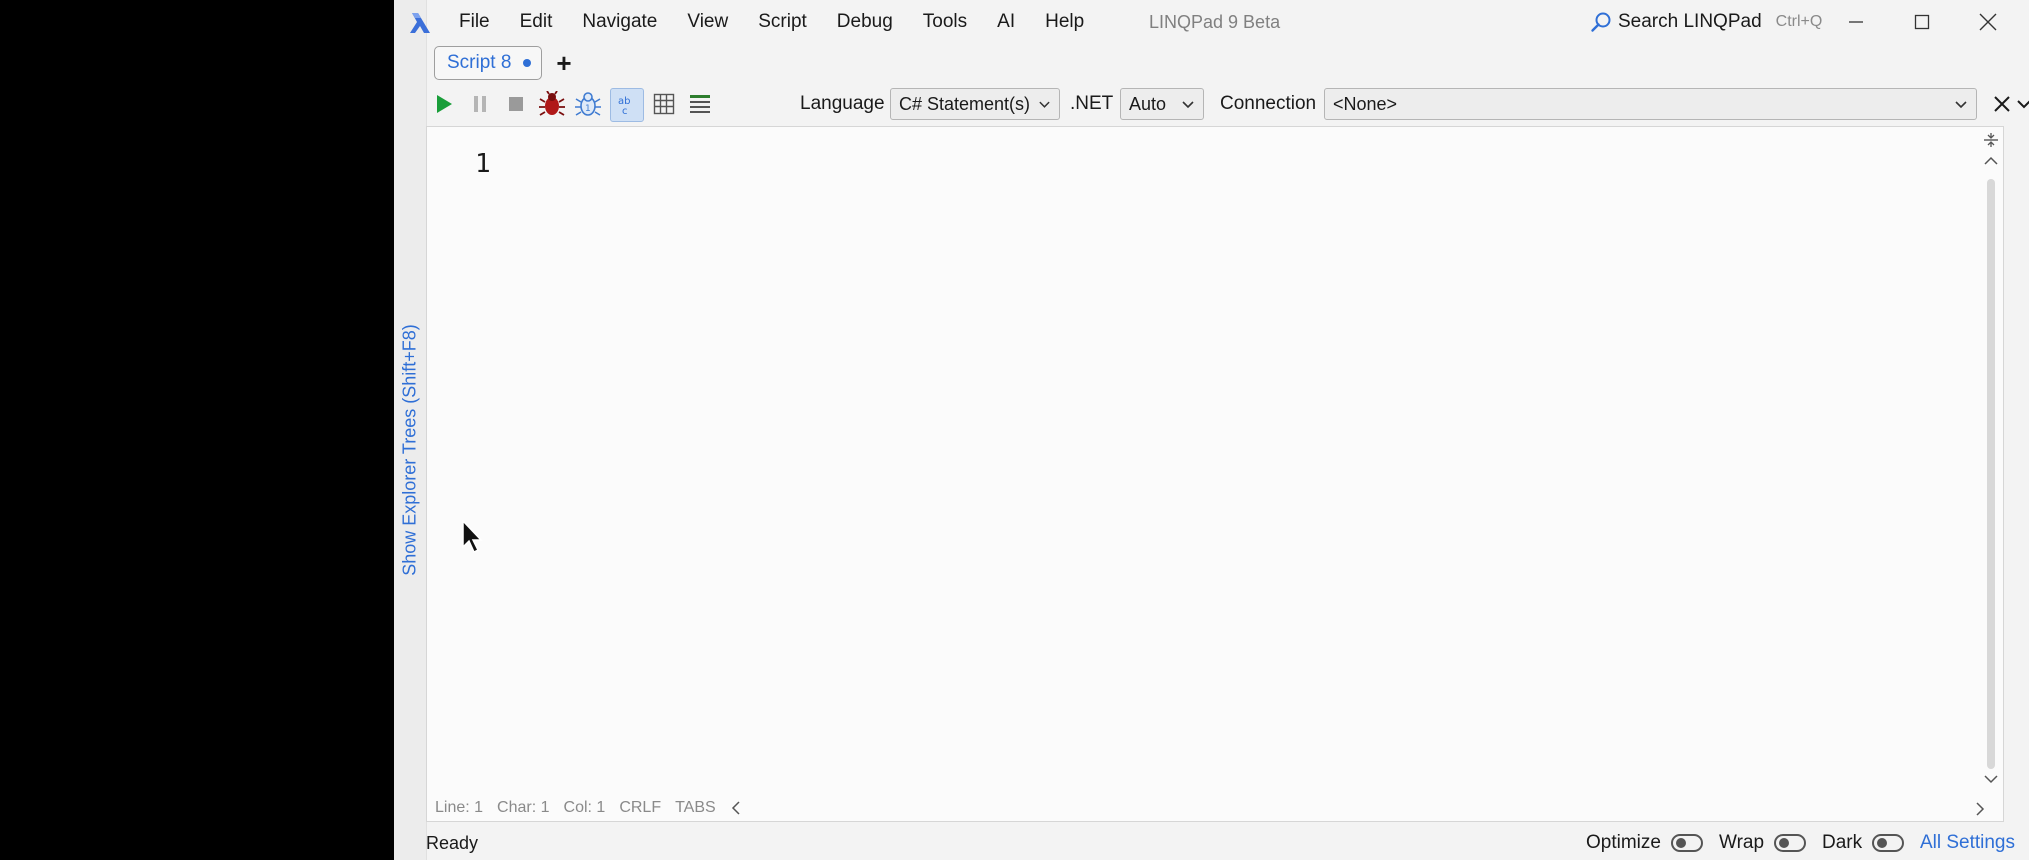 The width and height of the screenshot is (2029, 860). What do you see at coordinates (479, 62) in the screenshot?
I see `tab-label: Script 8` at bounding box center [479, 62].